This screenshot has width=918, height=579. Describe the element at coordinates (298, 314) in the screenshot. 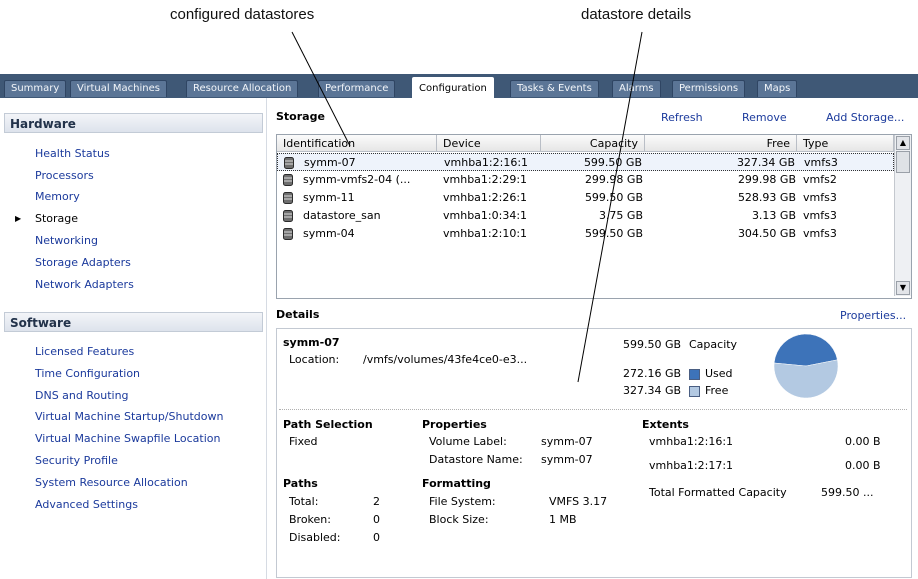

I see `details-title: Details` at that location.